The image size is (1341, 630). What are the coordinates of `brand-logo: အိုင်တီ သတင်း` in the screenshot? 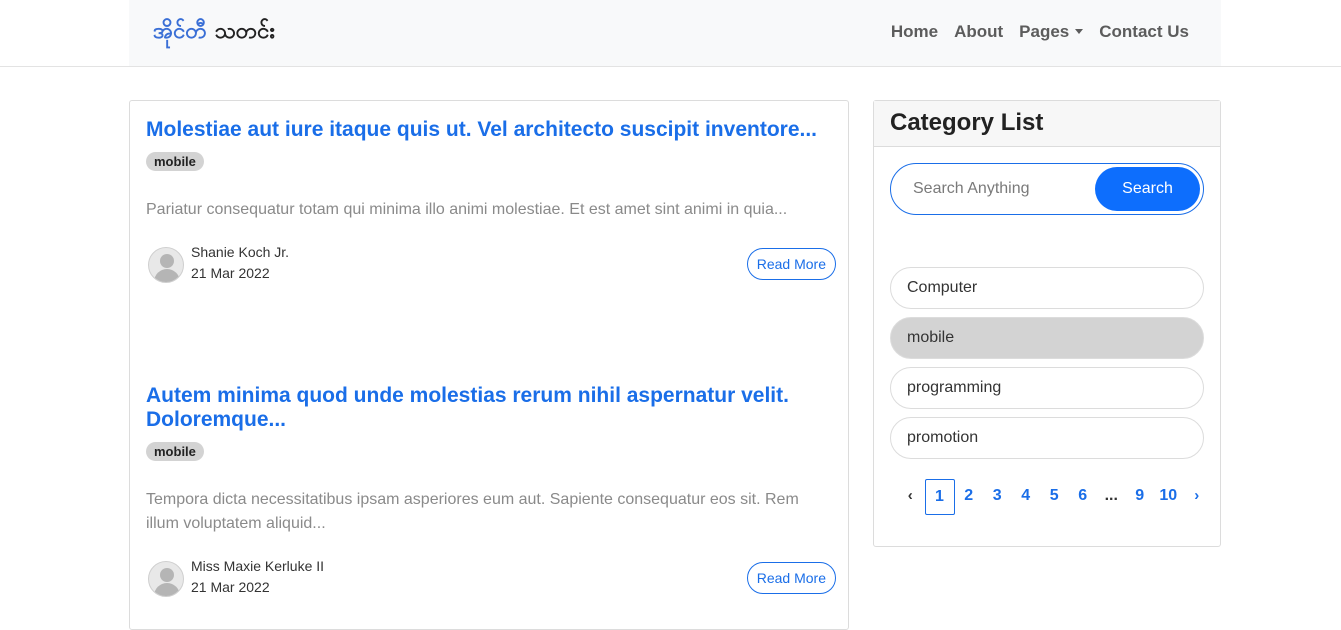 It's located at (214, 32).